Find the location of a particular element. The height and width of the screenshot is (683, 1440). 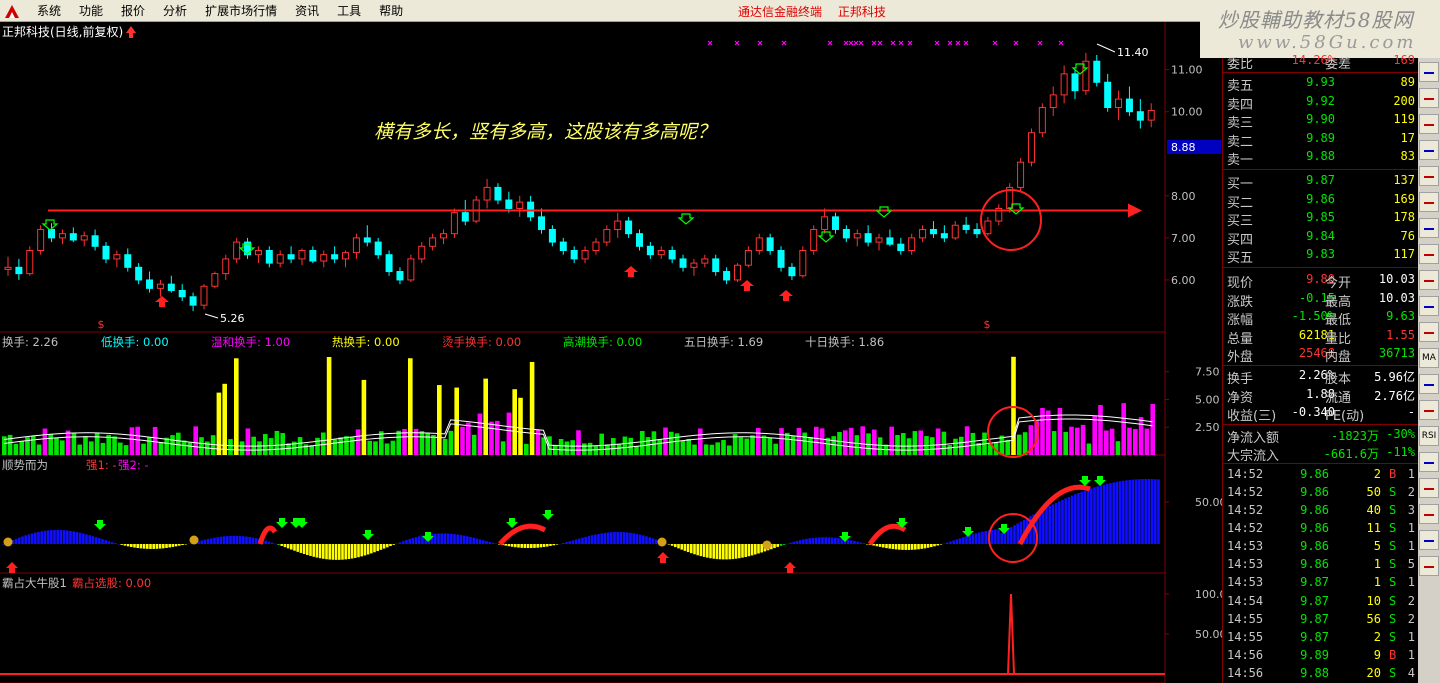

stat-label: 涨跌 is located at coordinates (1240, 302).